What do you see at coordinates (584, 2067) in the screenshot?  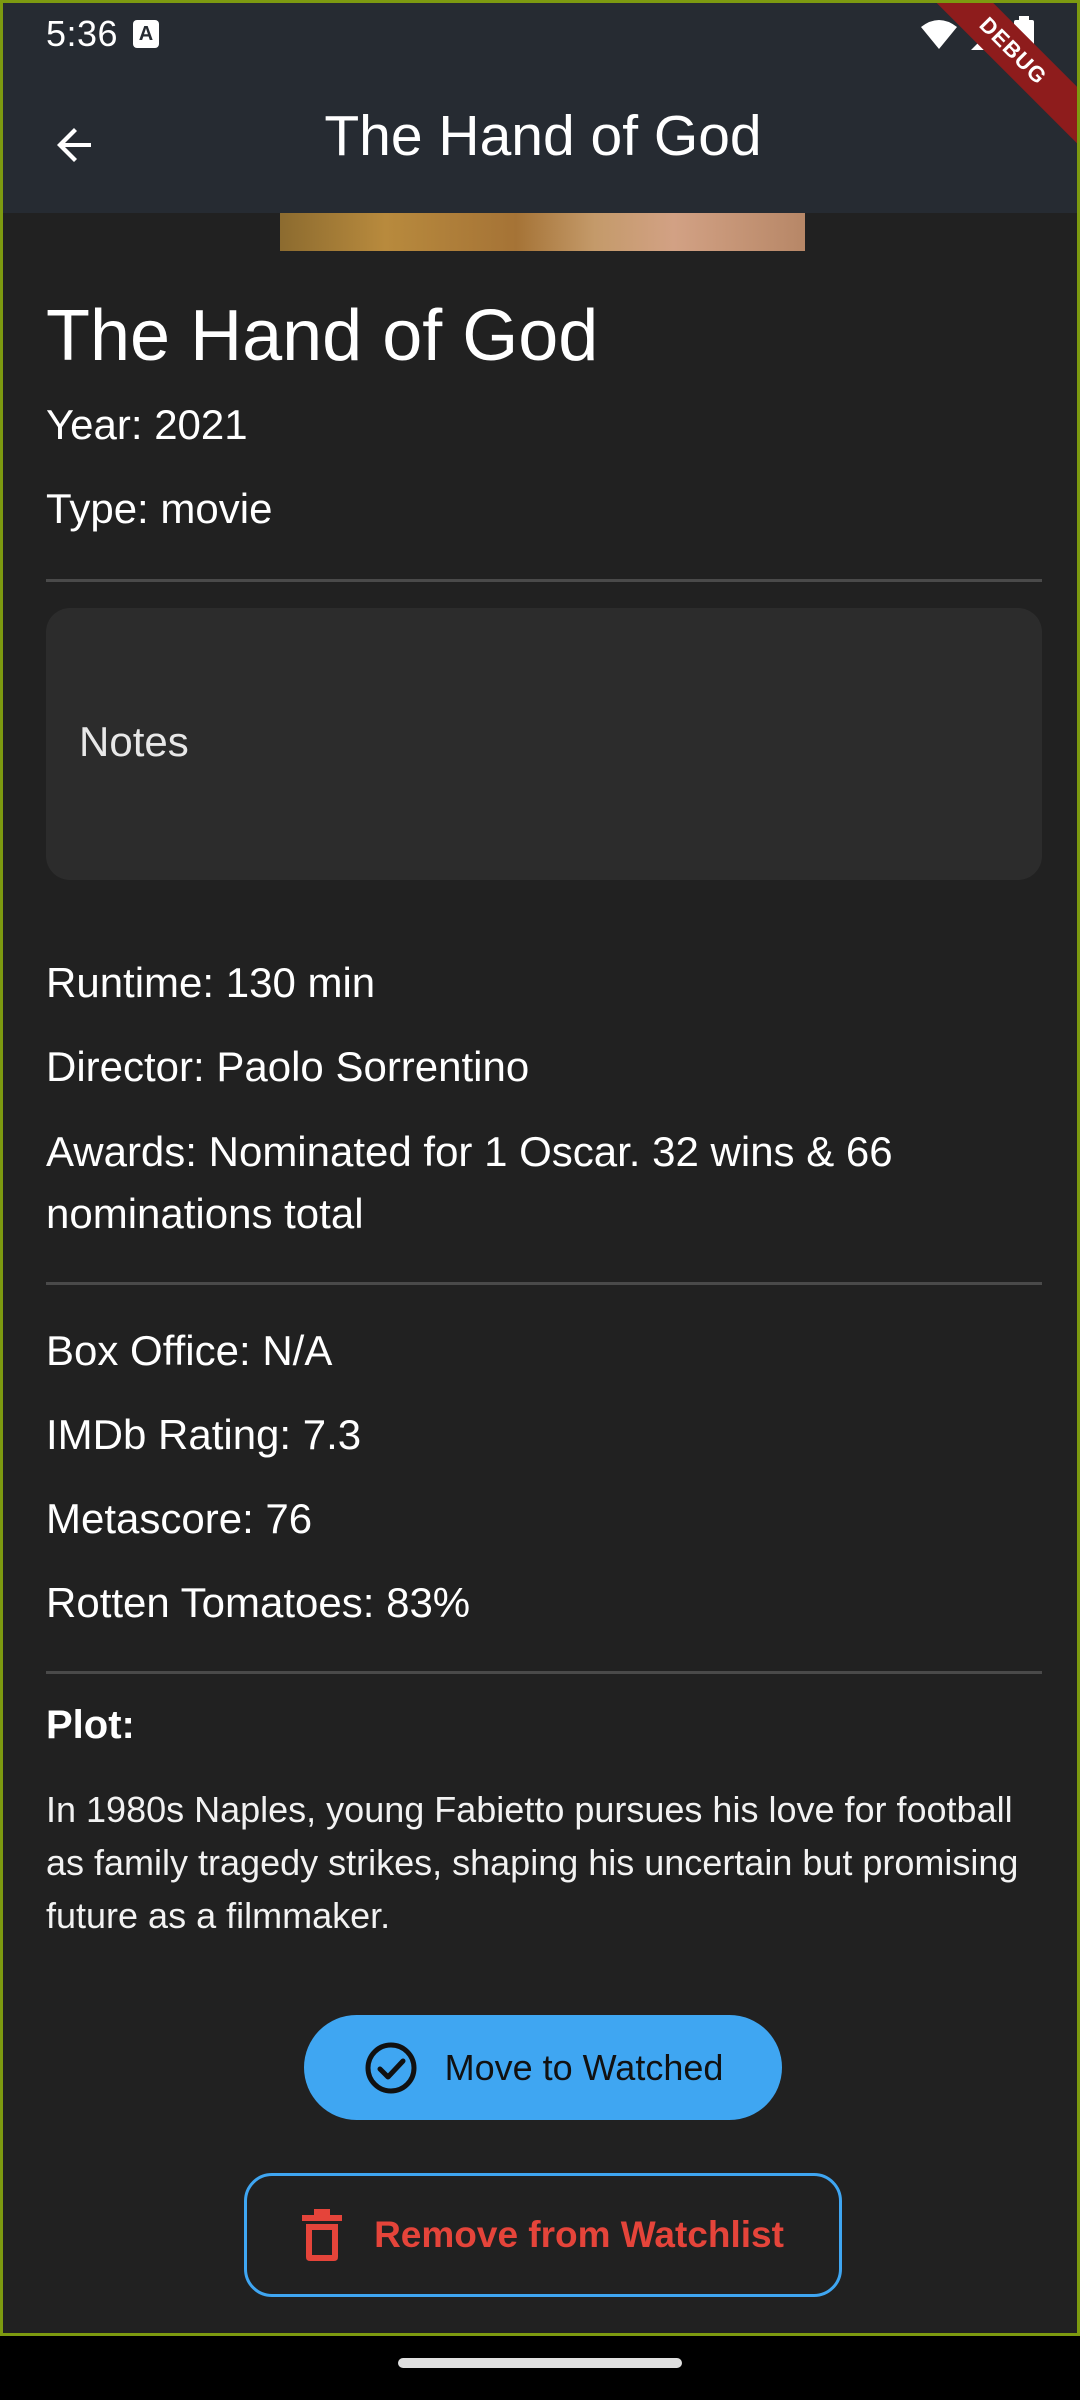 I see `move-to-watched-label: Move to Watched` at bounding box center [584, 2067].